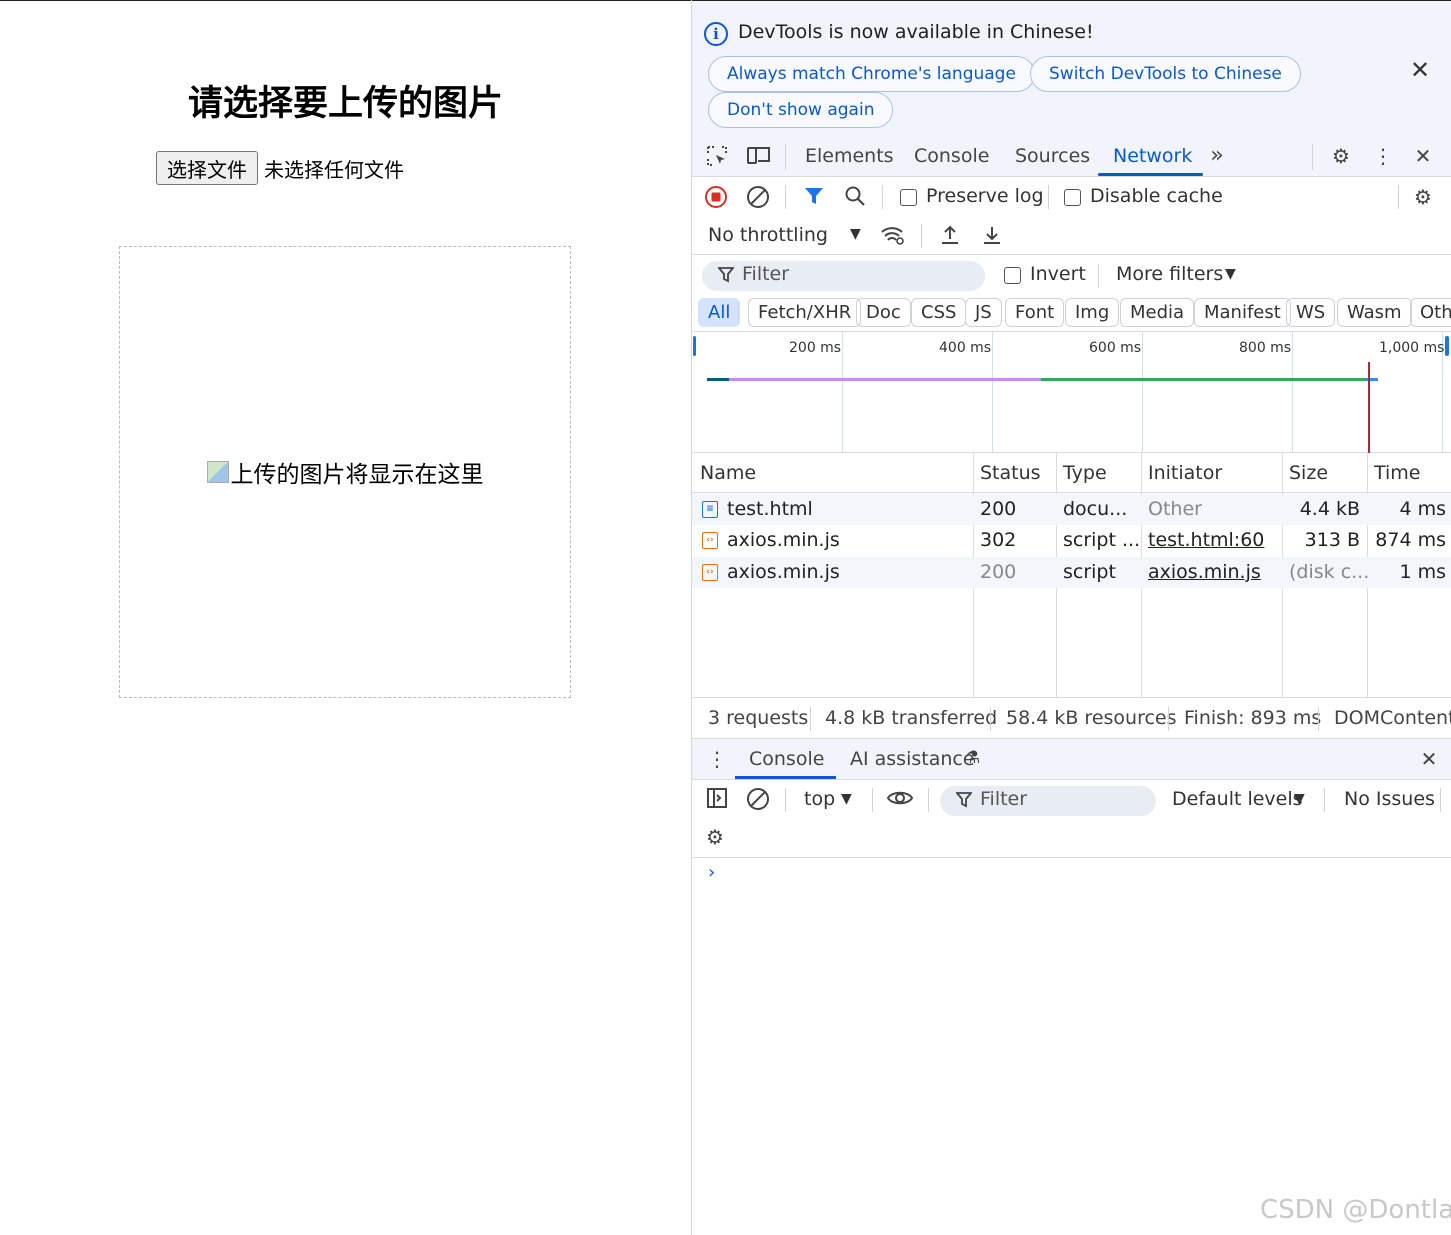 This screenshot has width=1451, height=1235. Describe the element at coordinates (1383, 156) in the screenshot. I see `more-options-icon: ⋮` at that location.